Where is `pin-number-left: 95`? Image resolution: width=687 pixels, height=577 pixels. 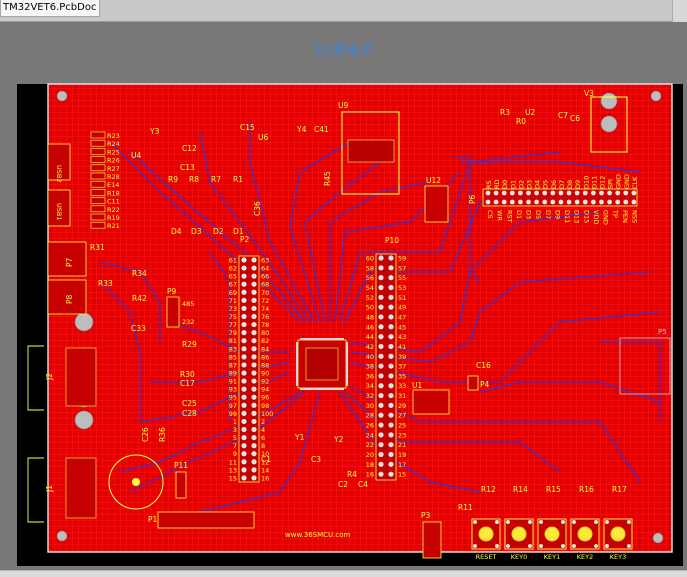
pin-number-left: 95 is located at coordinates (233, 398).